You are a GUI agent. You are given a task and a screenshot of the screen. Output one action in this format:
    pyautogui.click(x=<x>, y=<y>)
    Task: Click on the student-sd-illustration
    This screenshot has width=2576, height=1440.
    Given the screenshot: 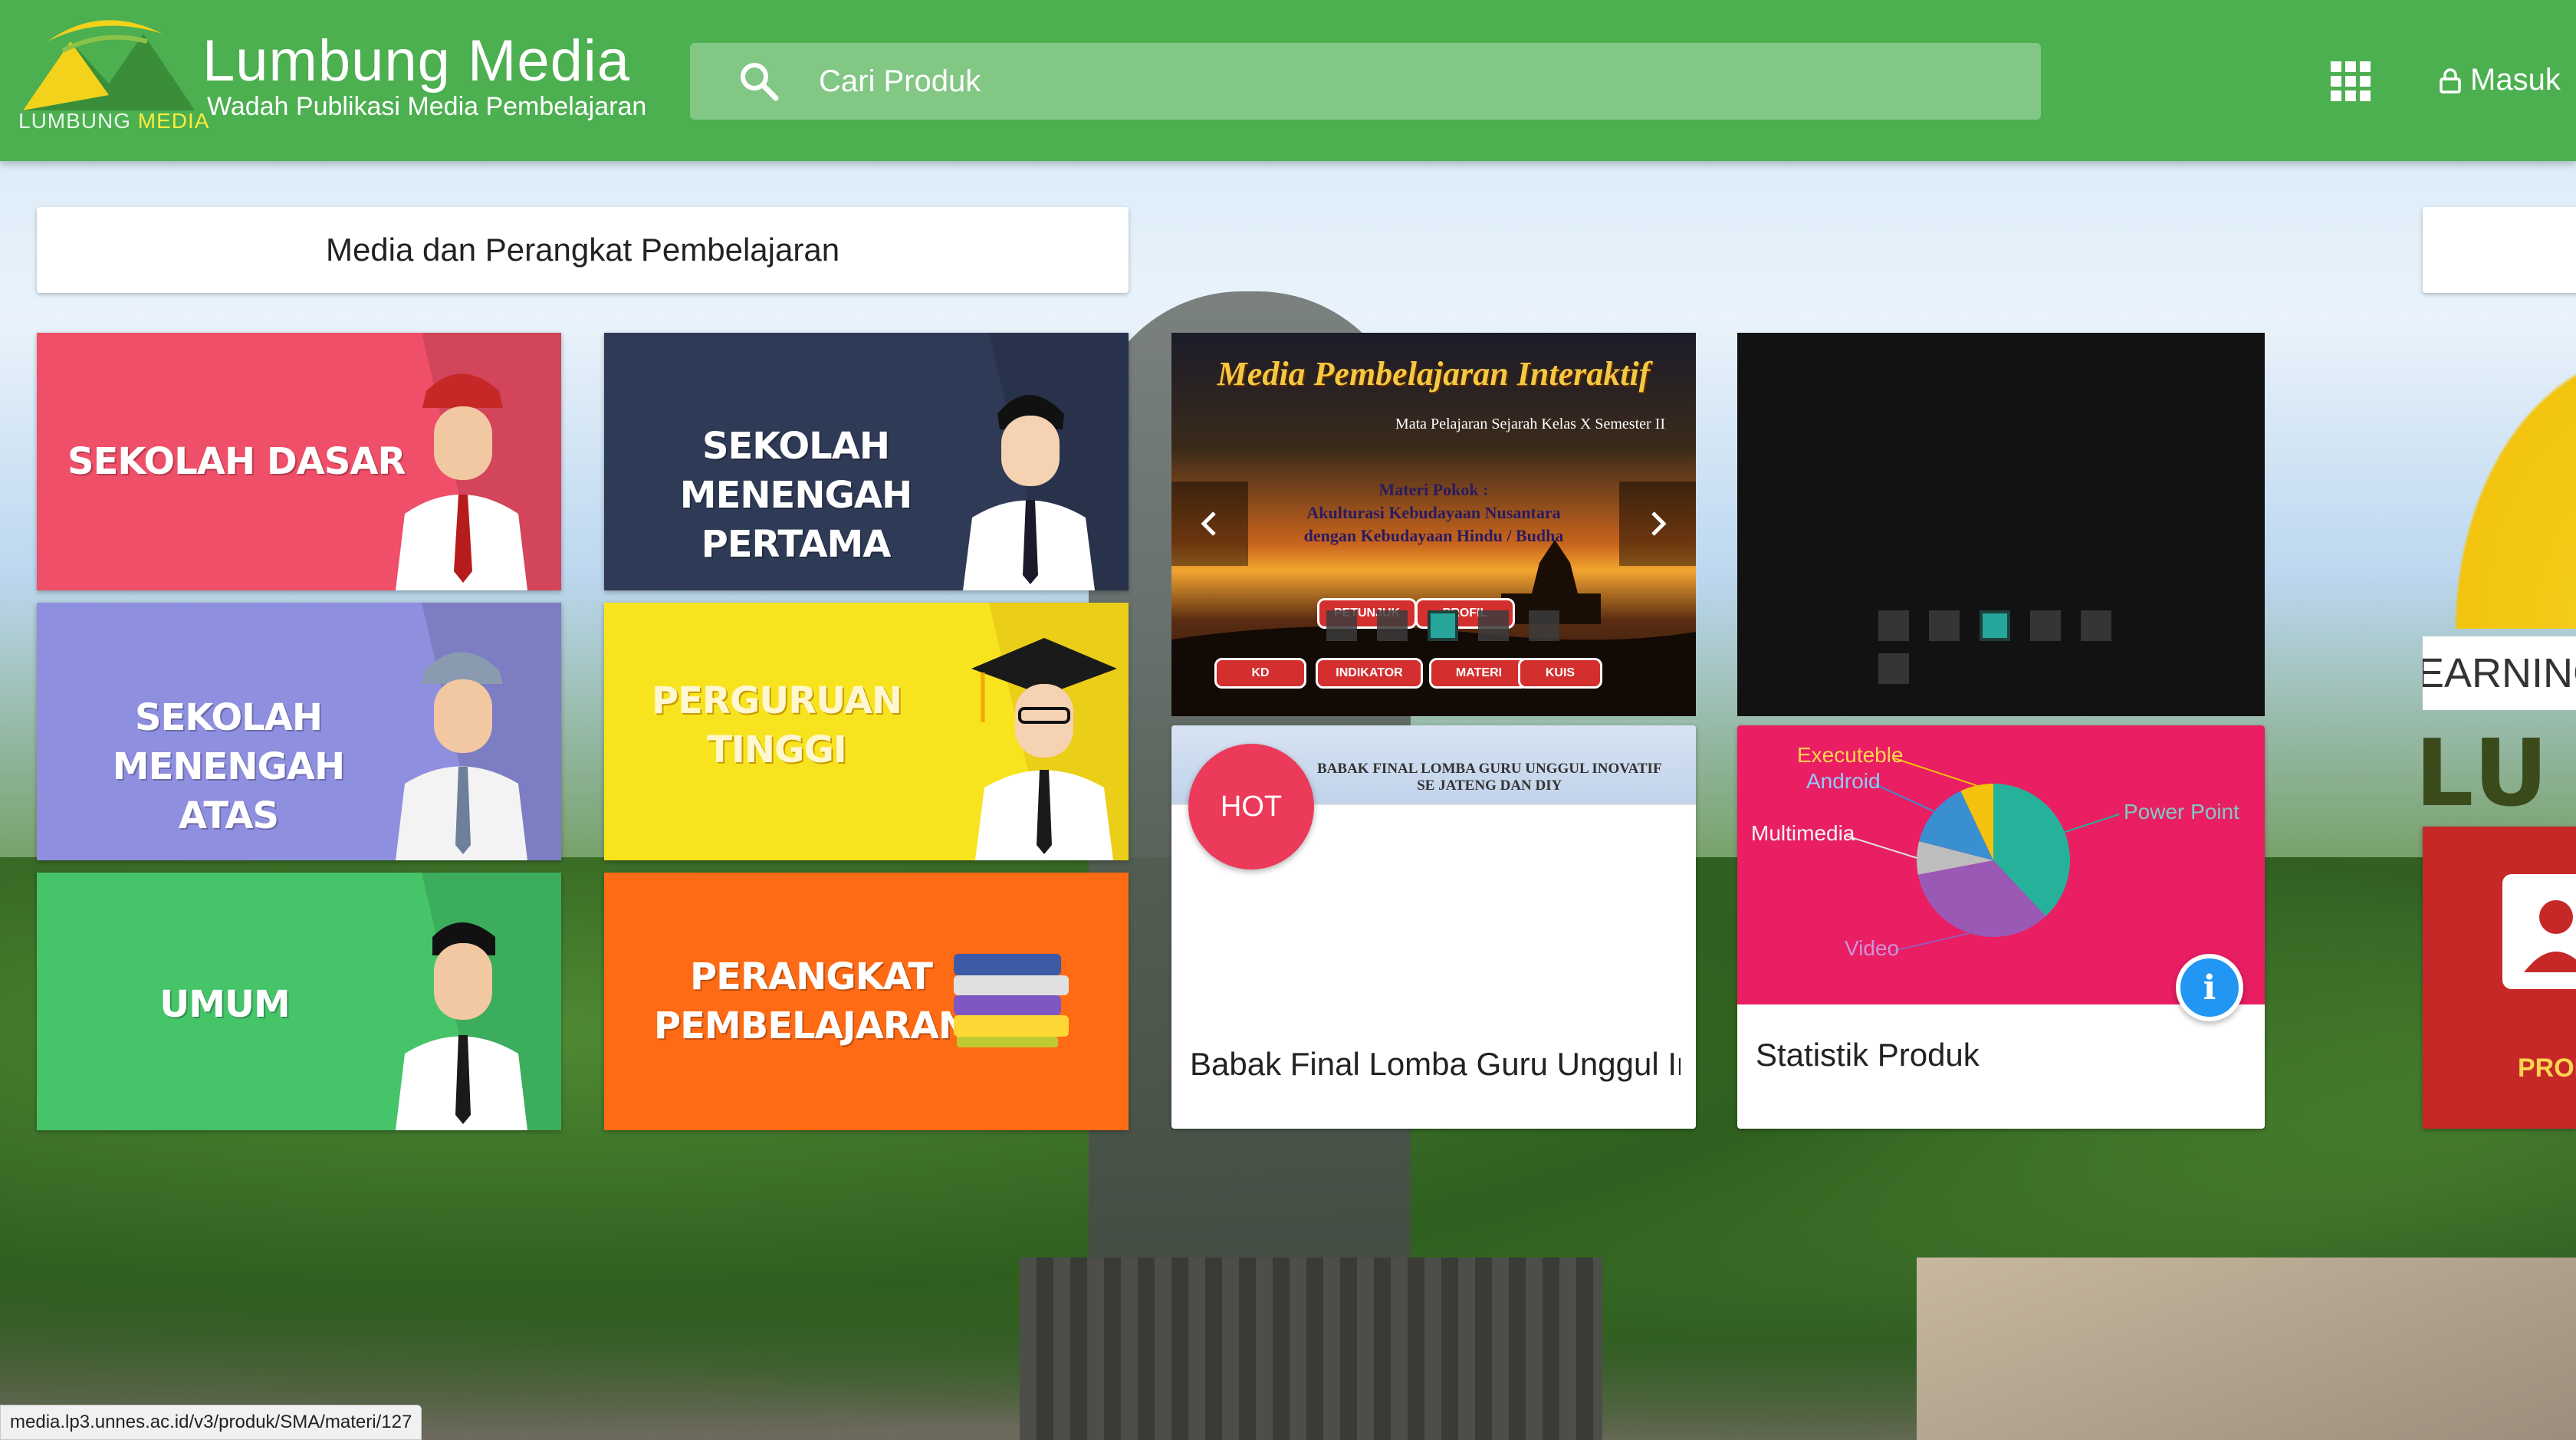 What is the action you would take?
    pyautogui.click(x=462, y=482)
    